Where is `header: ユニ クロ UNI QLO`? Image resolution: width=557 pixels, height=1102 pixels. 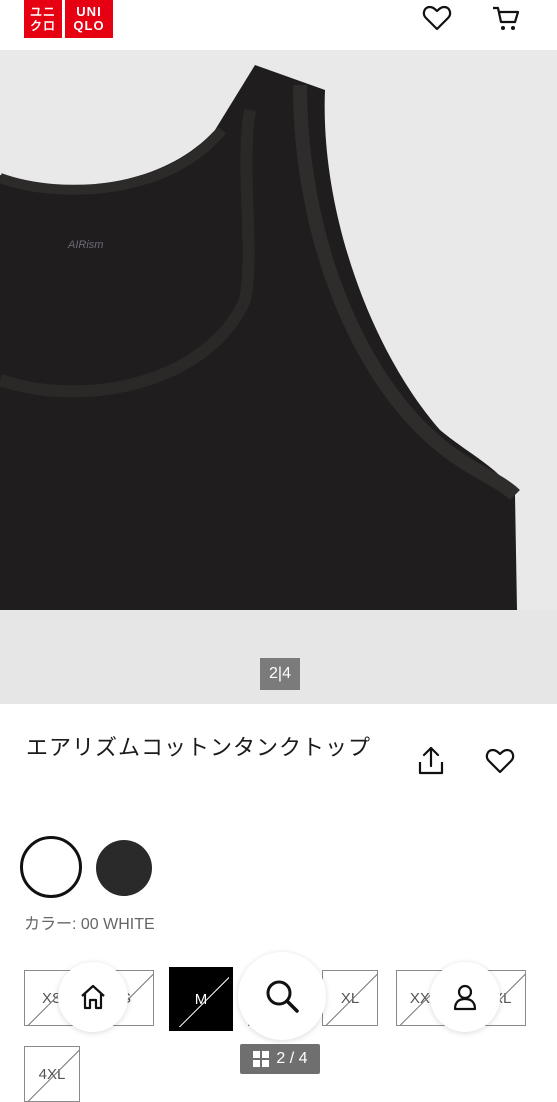
header: ユニ クロ UNI QLO is located at coordinates (278, 25).